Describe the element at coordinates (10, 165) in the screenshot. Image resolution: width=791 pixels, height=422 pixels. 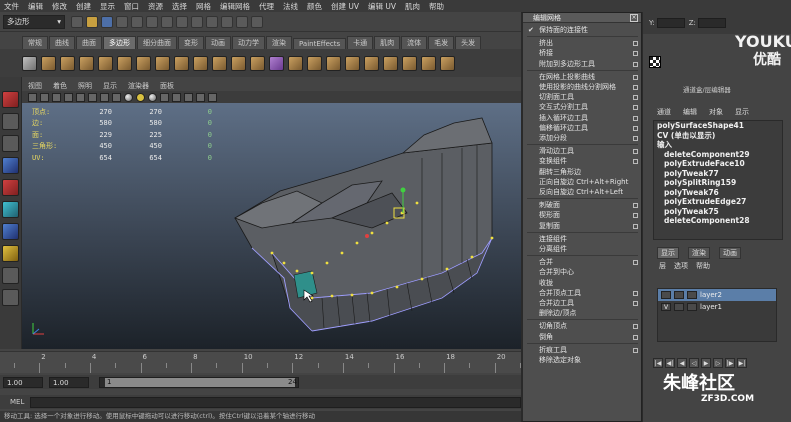
I see `move-tool-icon` at that location.